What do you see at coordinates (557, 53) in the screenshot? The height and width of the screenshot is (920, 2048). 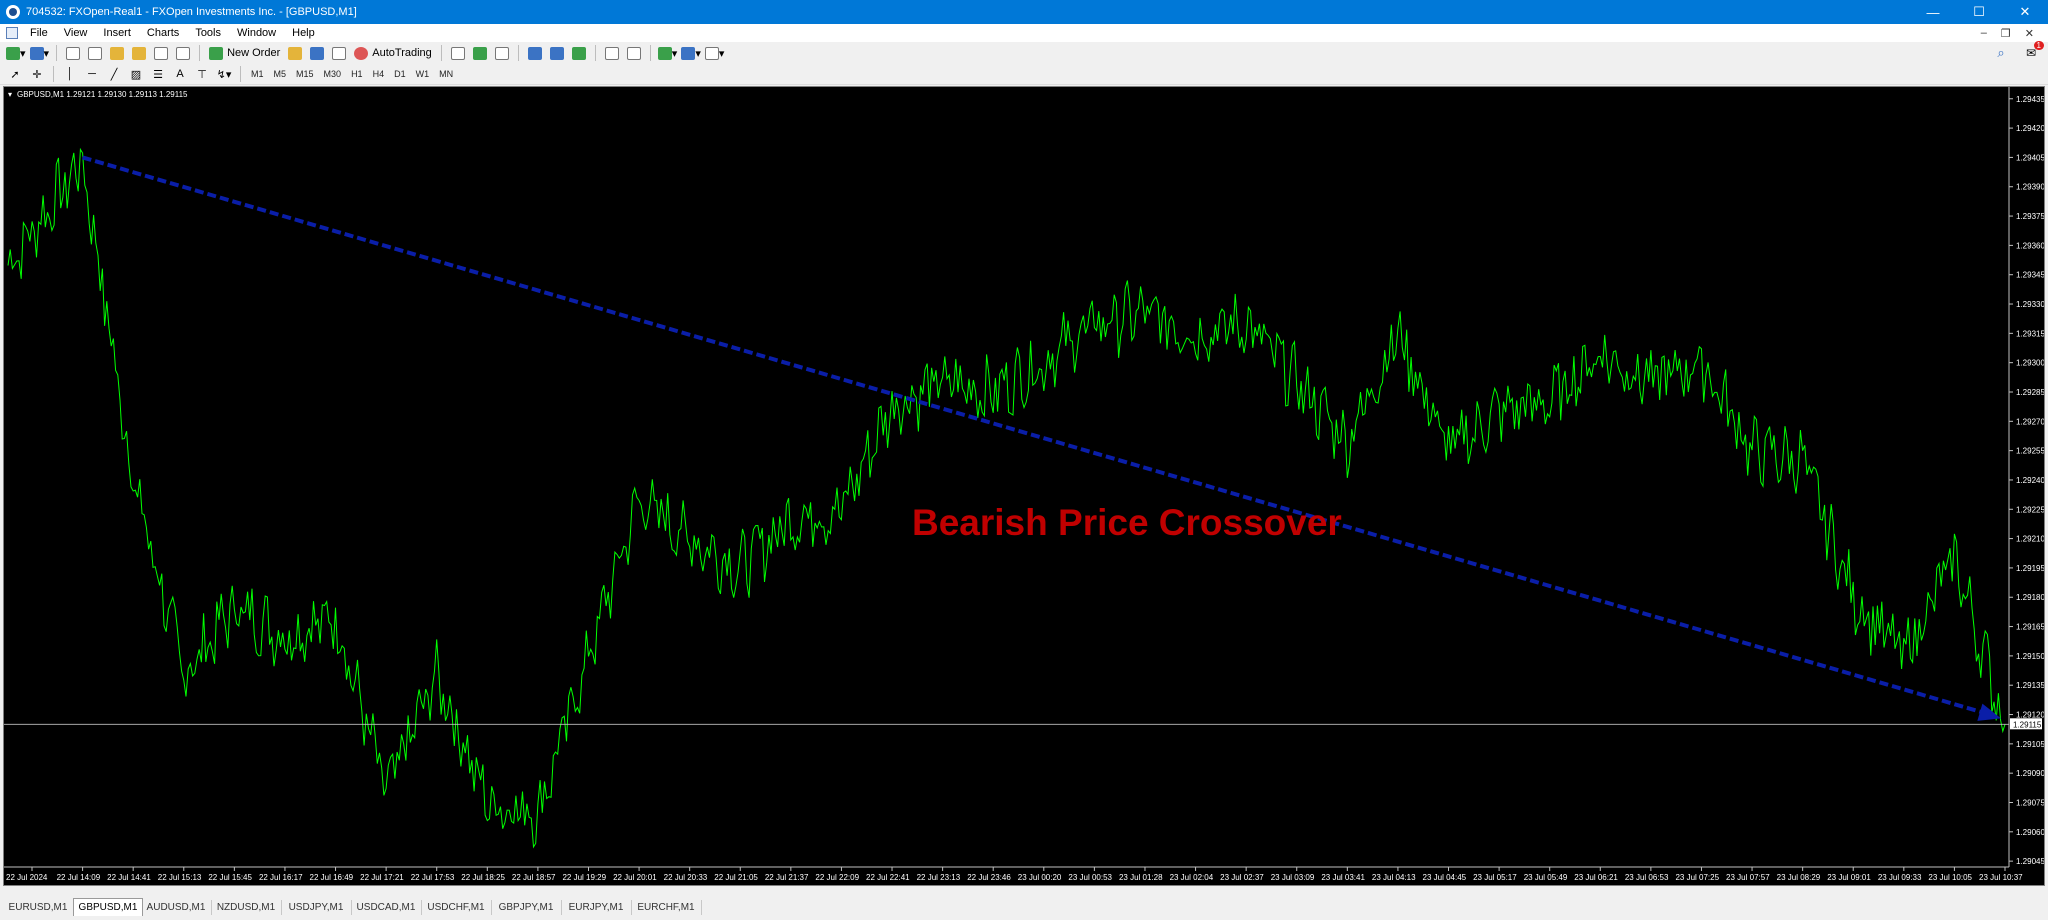 I see `zoom-out-button` at bounding box center [557, 53].